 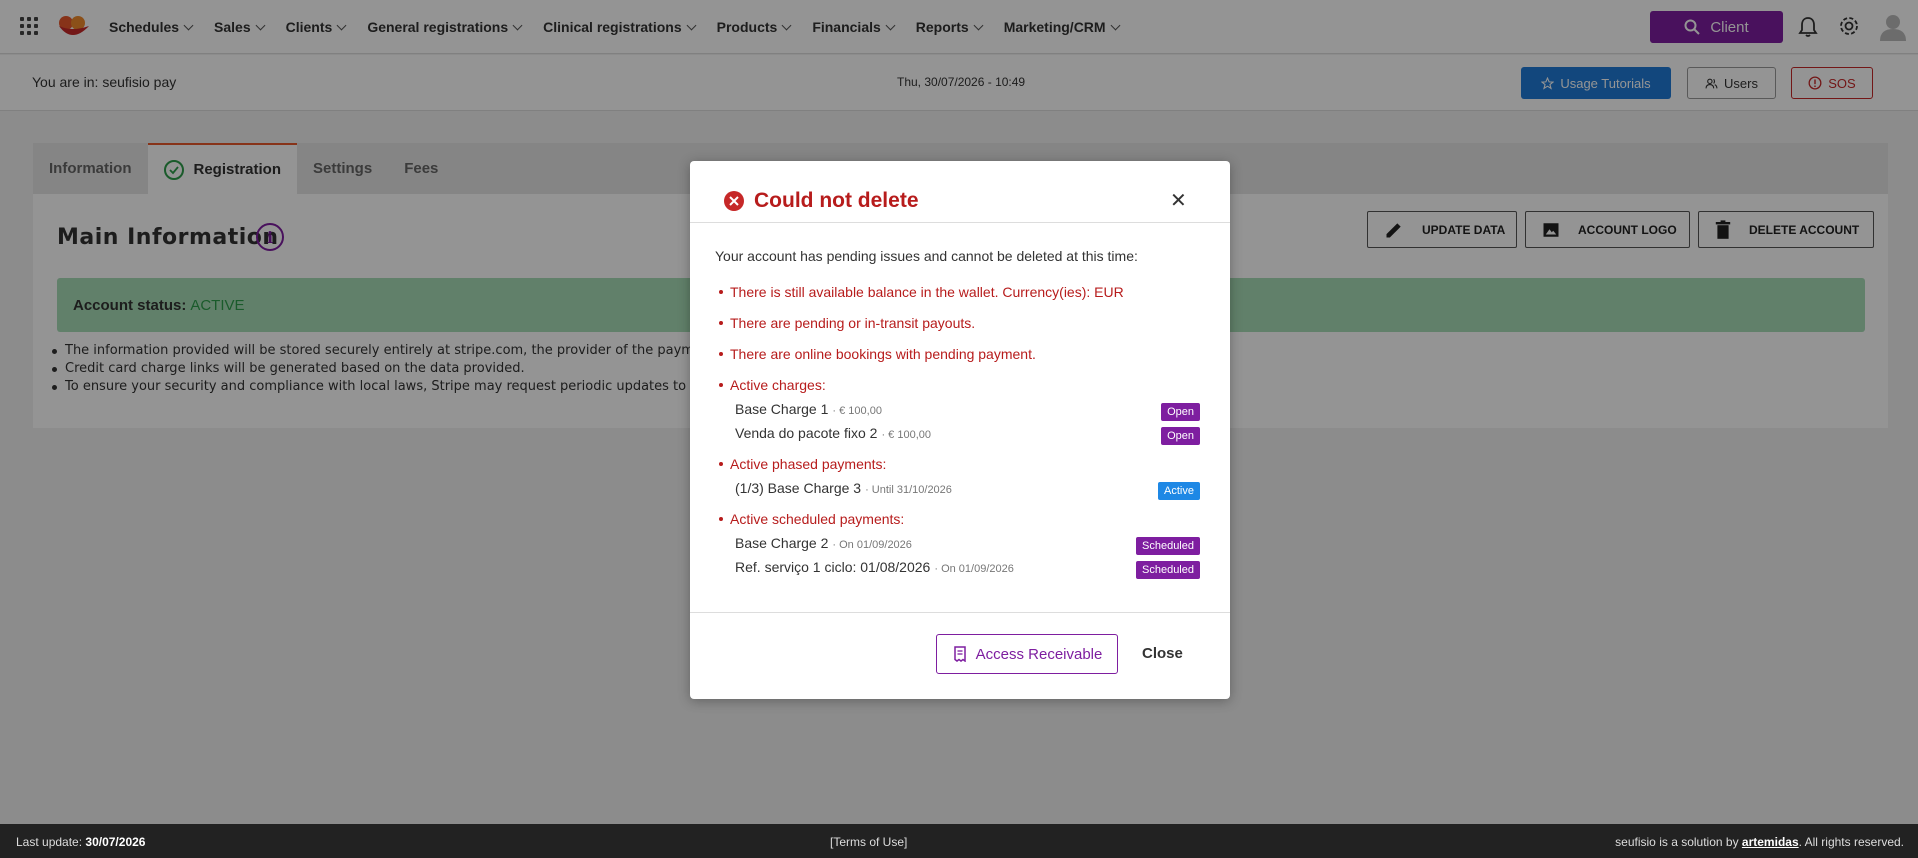 I want to click on issue-scheduled-payments: Active scheduled payments:, so click(x=959, y=523).